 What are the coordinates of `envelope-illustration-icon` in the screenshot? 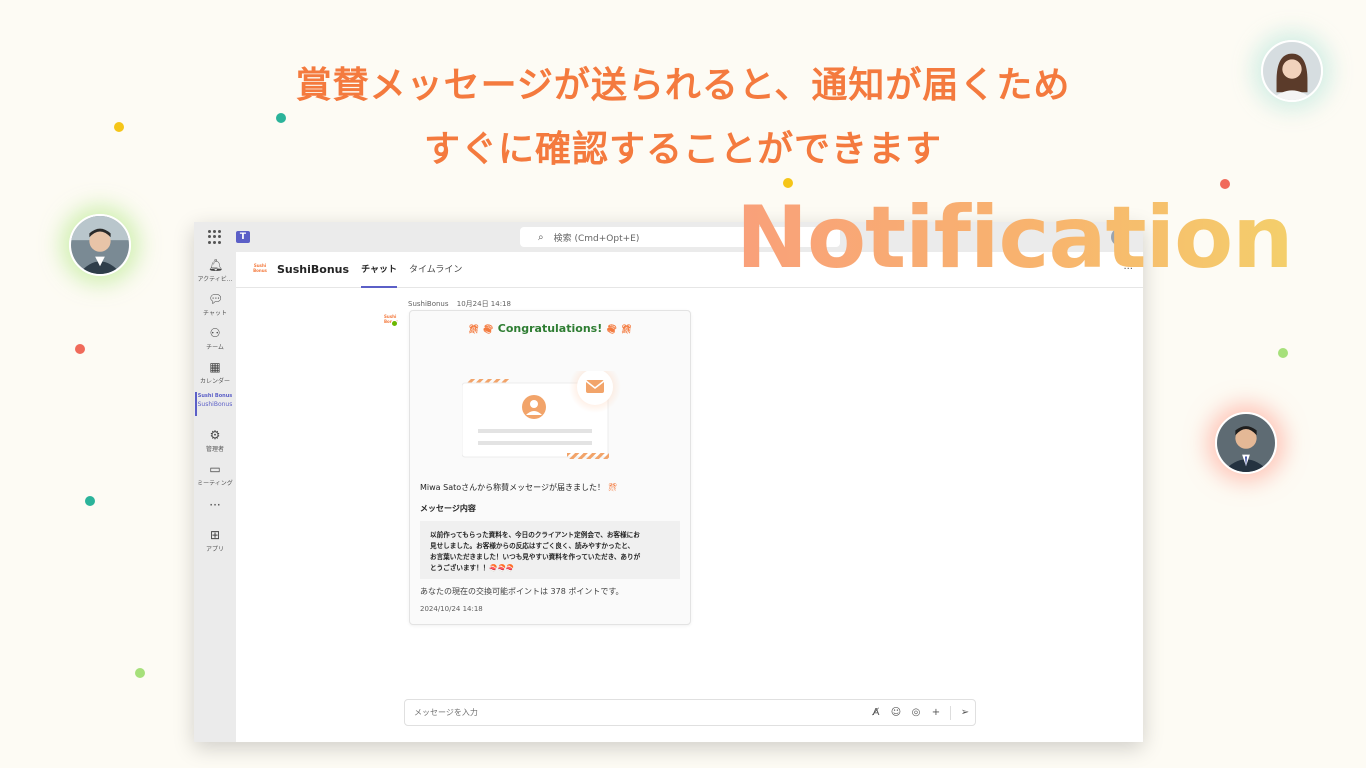 It's located at (541, 415).